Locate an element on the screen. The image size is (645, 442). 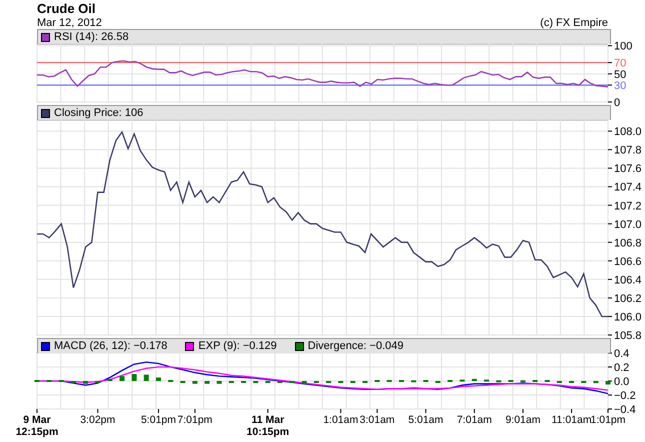
axis-label: 107.0 is located at coordinates (628, 224).